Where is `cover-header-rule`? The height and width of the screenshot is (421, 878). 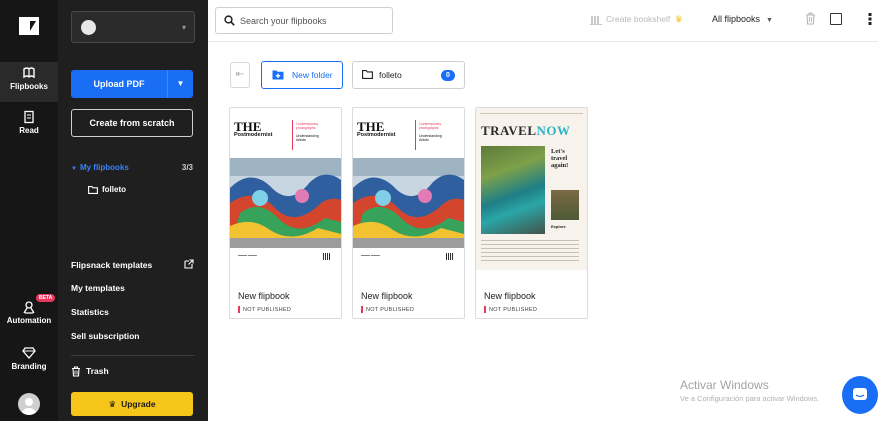
cover-header-rule is located at coordinates (531, 112).